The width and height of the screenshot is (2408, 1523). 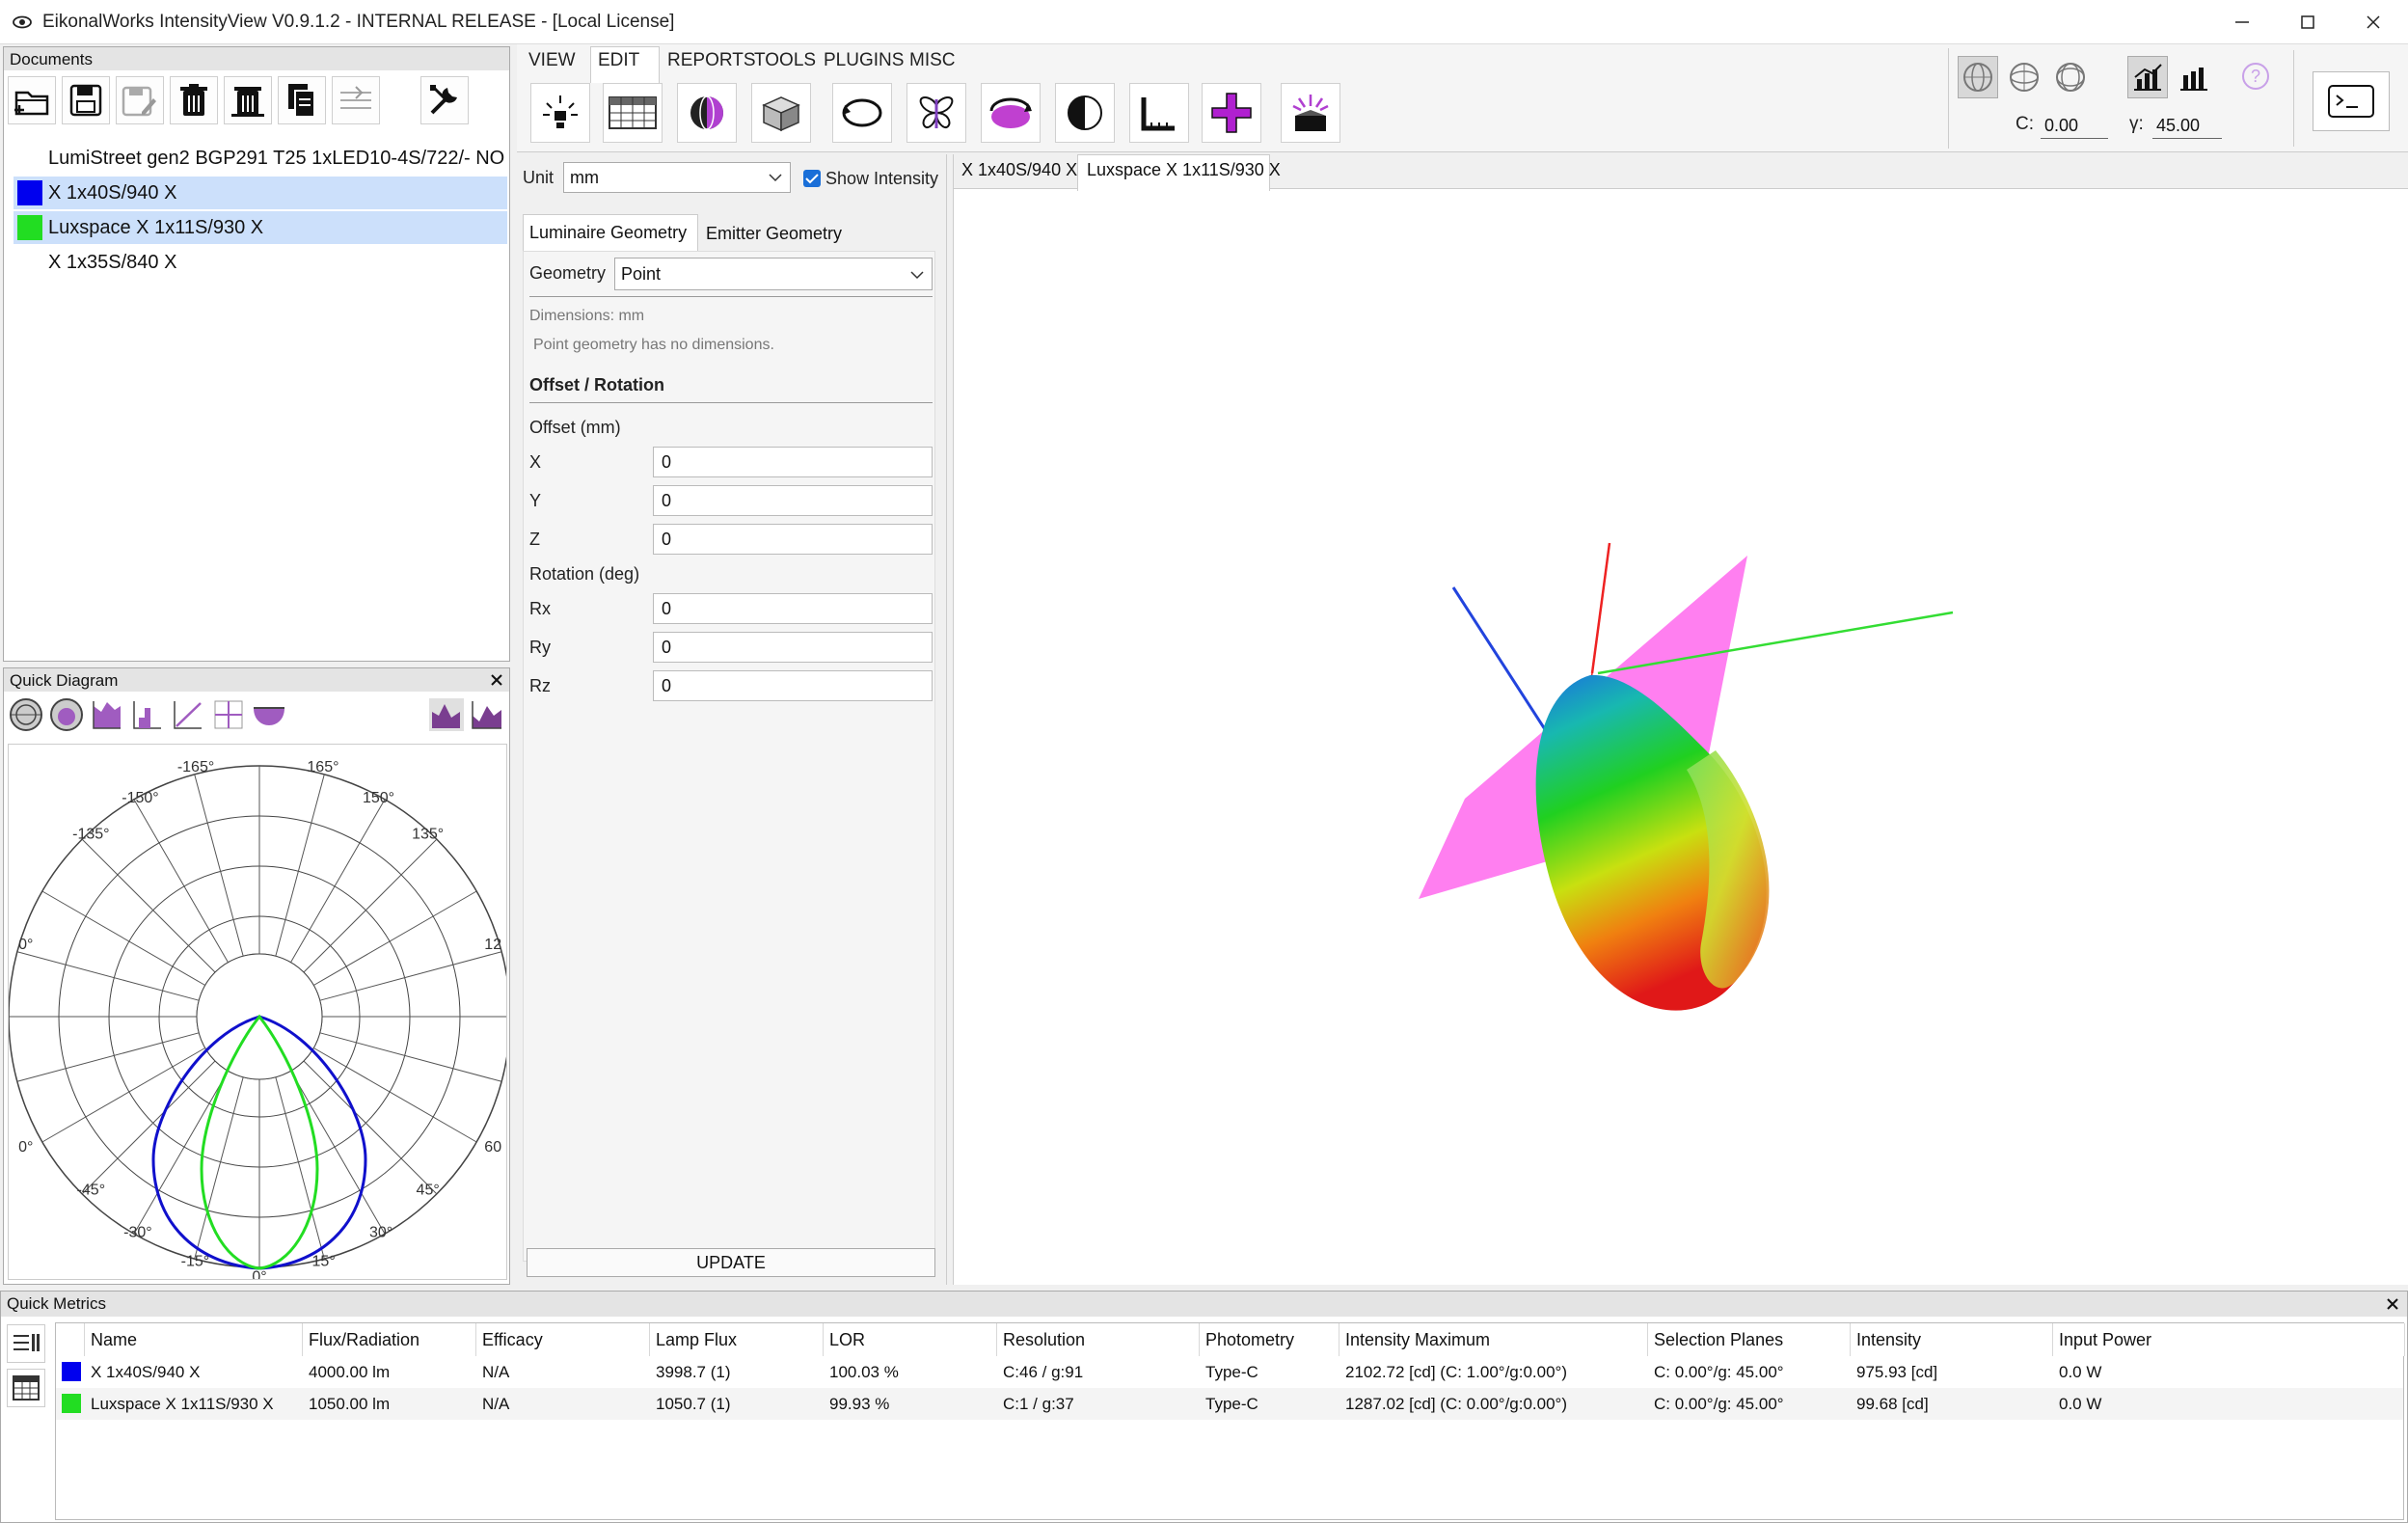 I want to click on console-button, so click(x=2352, y=101).